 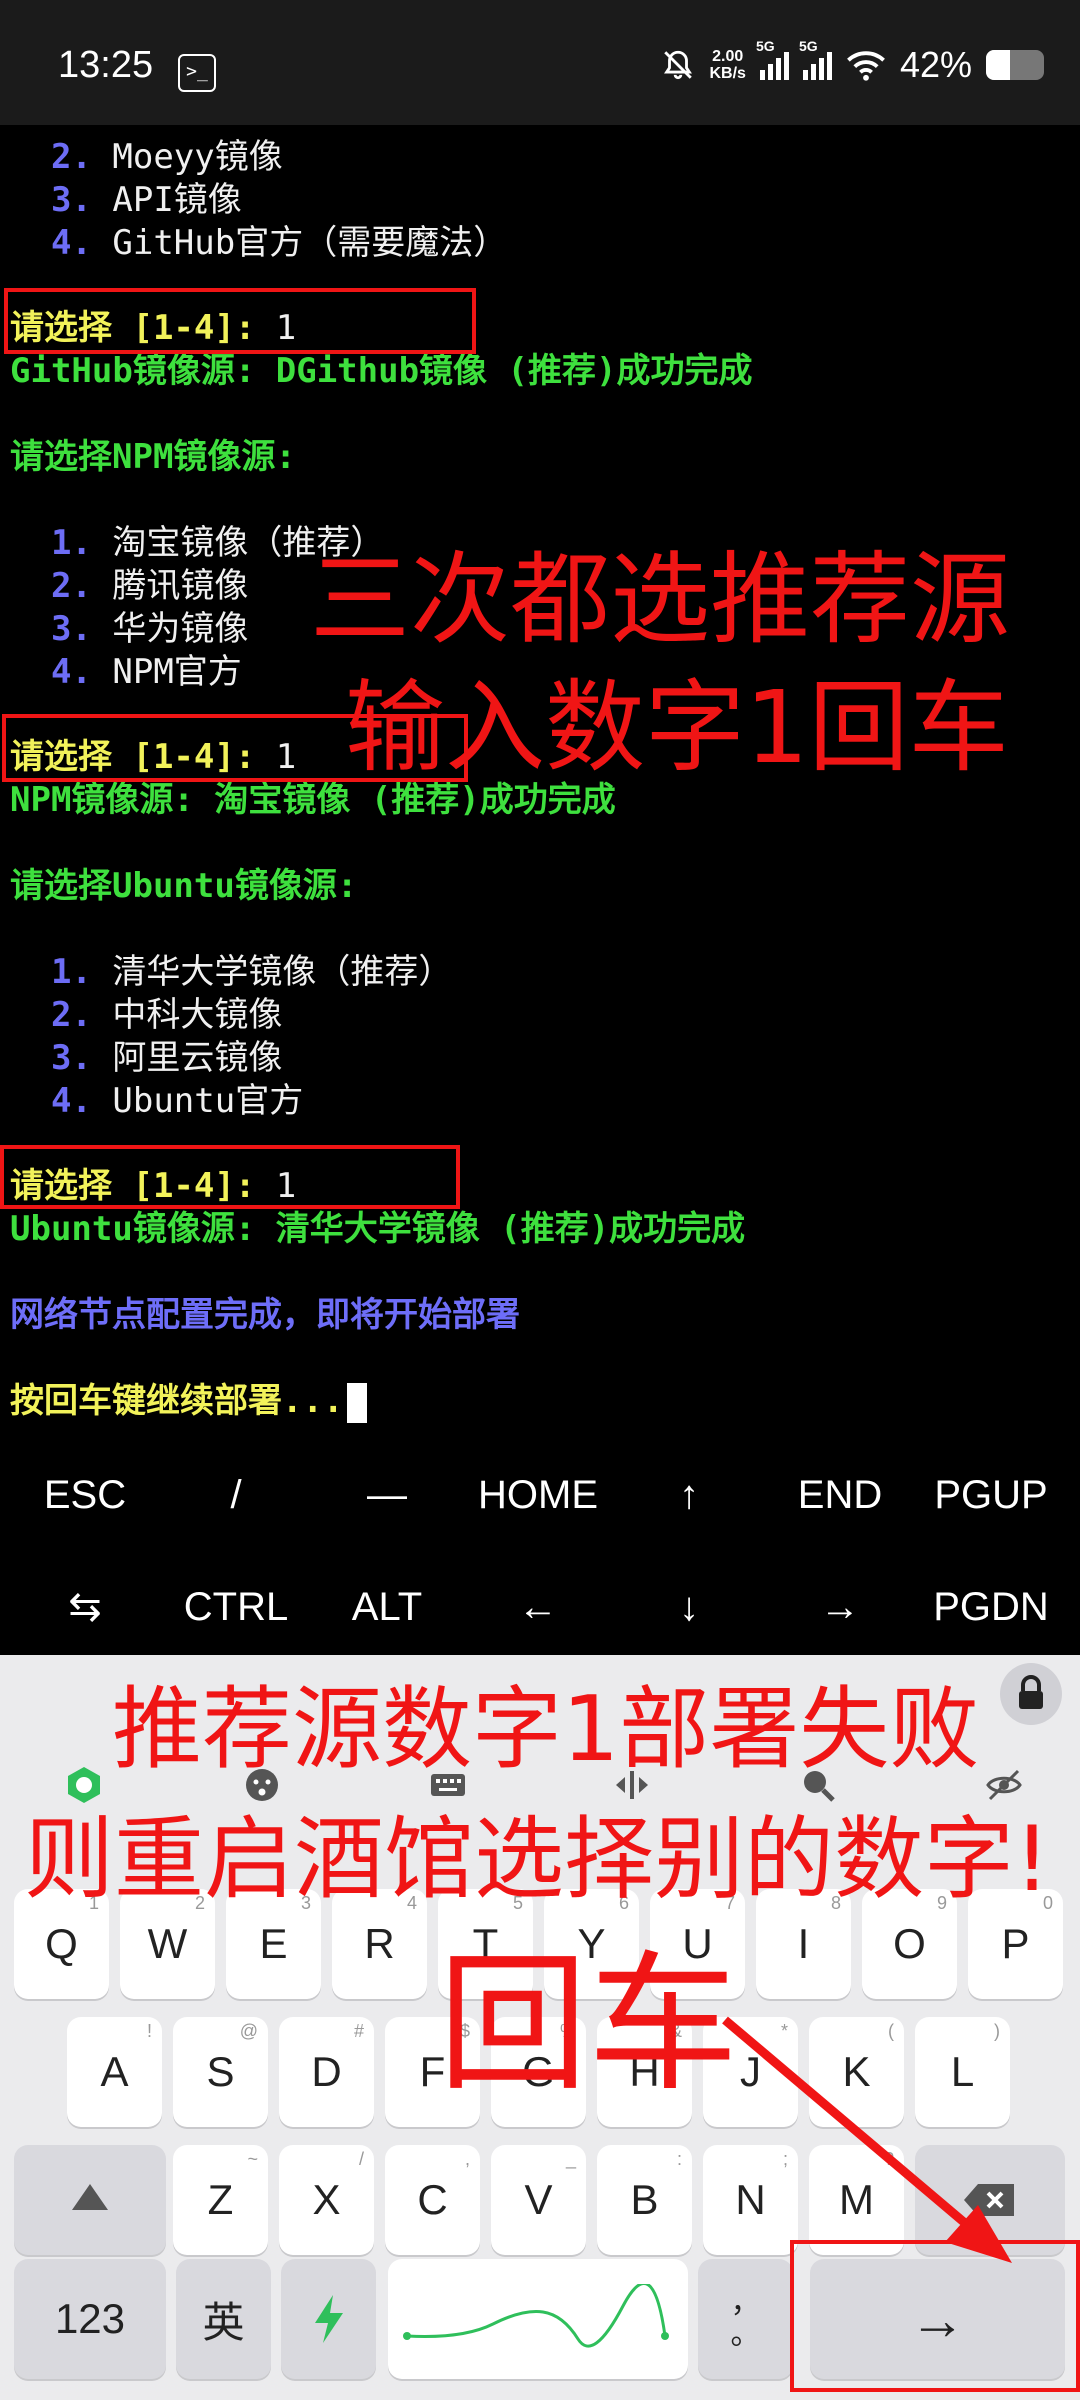 I want to click on highlight-box, so click(x=935, y=2316).